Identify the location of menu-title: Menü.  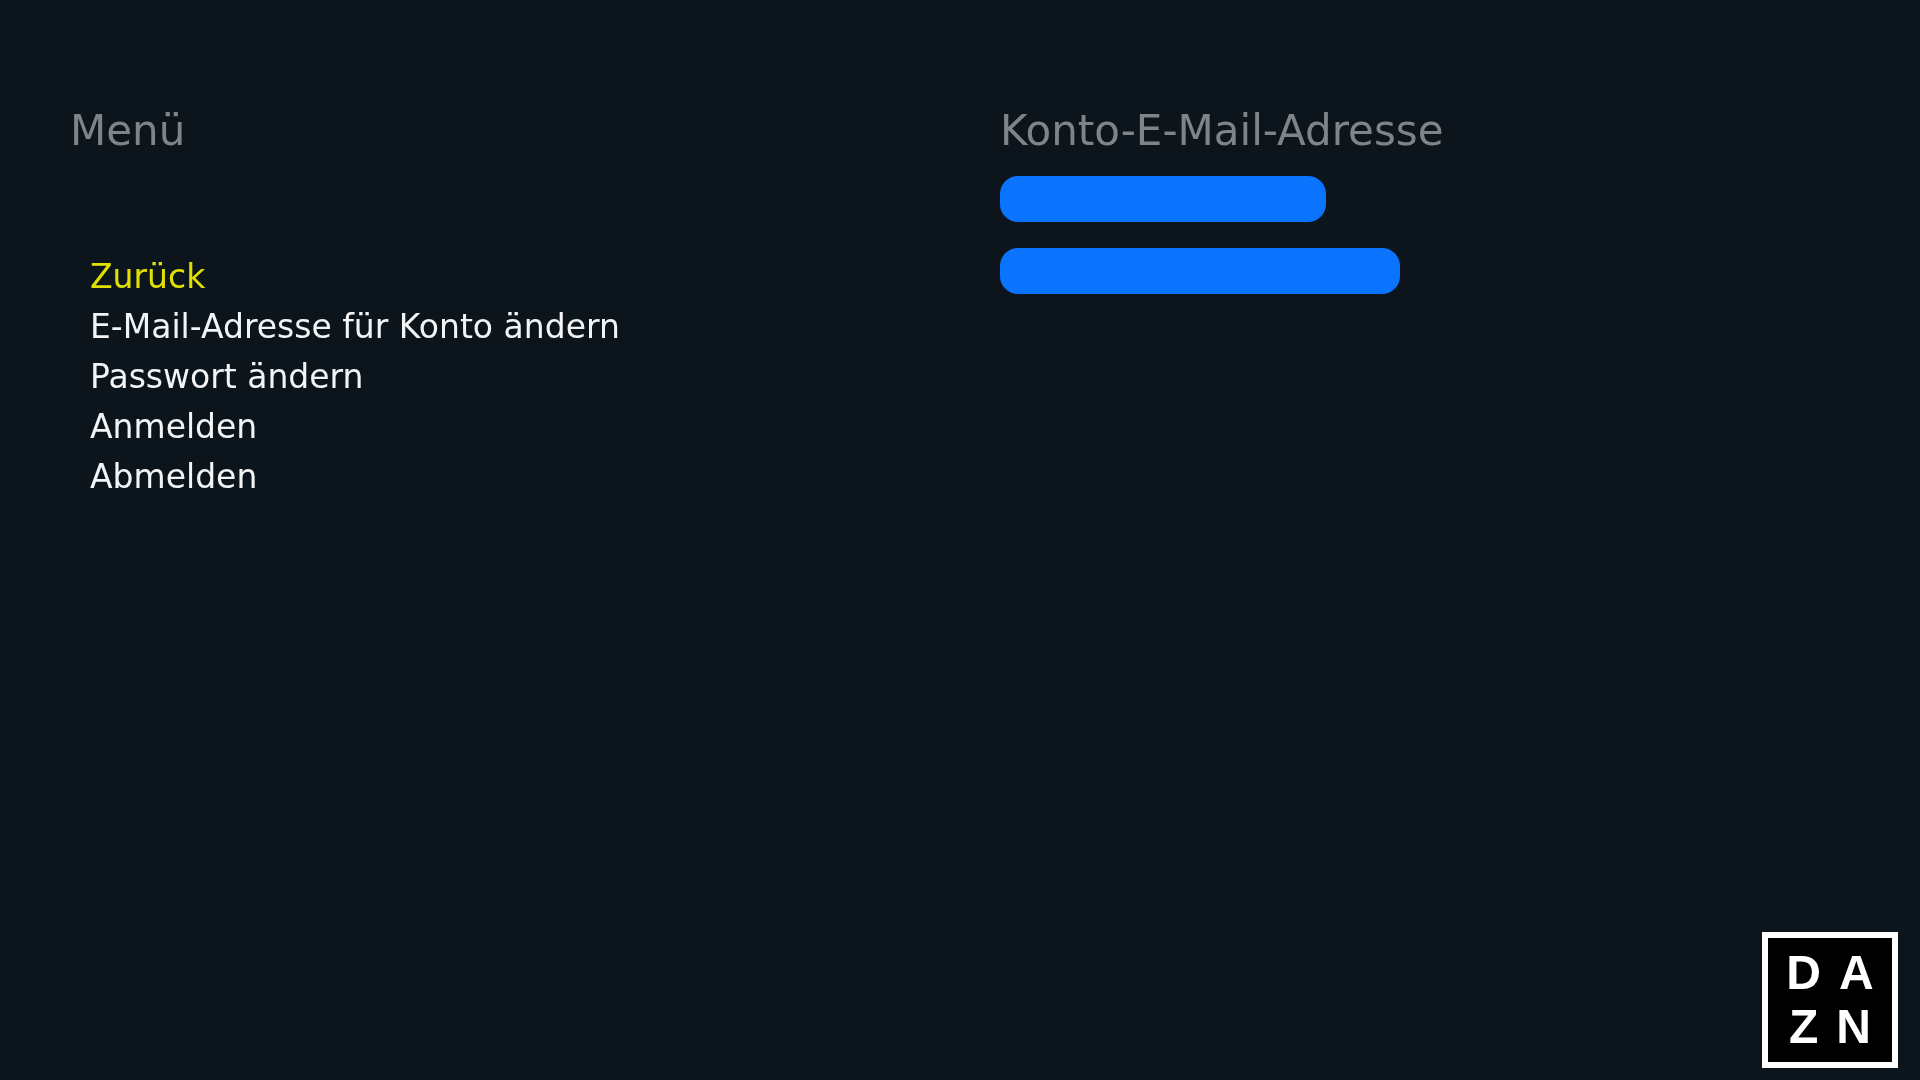
(128, 131).